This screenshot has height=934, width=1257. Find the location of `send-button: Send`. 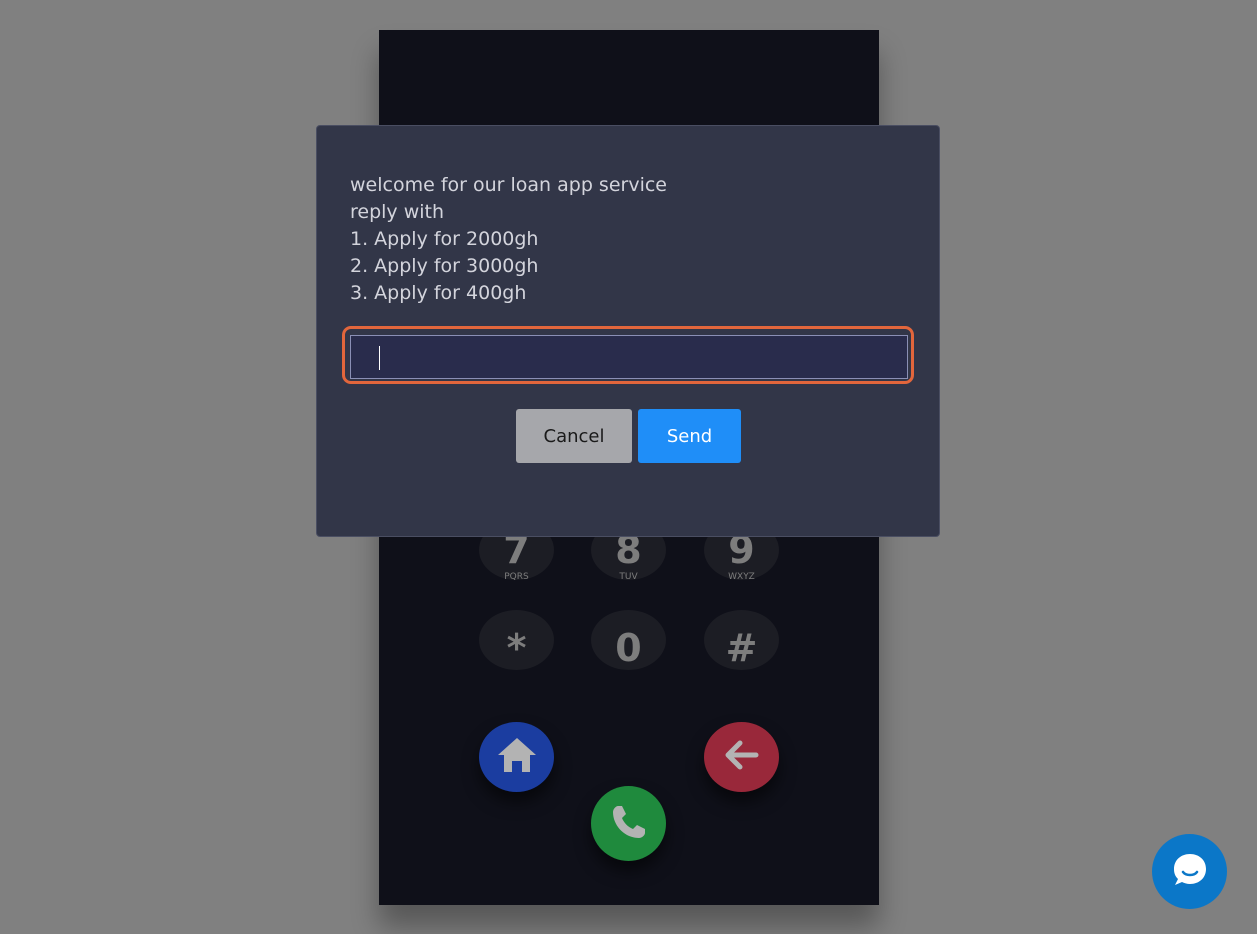

send-button: Send is located at coordinates (689, 436).